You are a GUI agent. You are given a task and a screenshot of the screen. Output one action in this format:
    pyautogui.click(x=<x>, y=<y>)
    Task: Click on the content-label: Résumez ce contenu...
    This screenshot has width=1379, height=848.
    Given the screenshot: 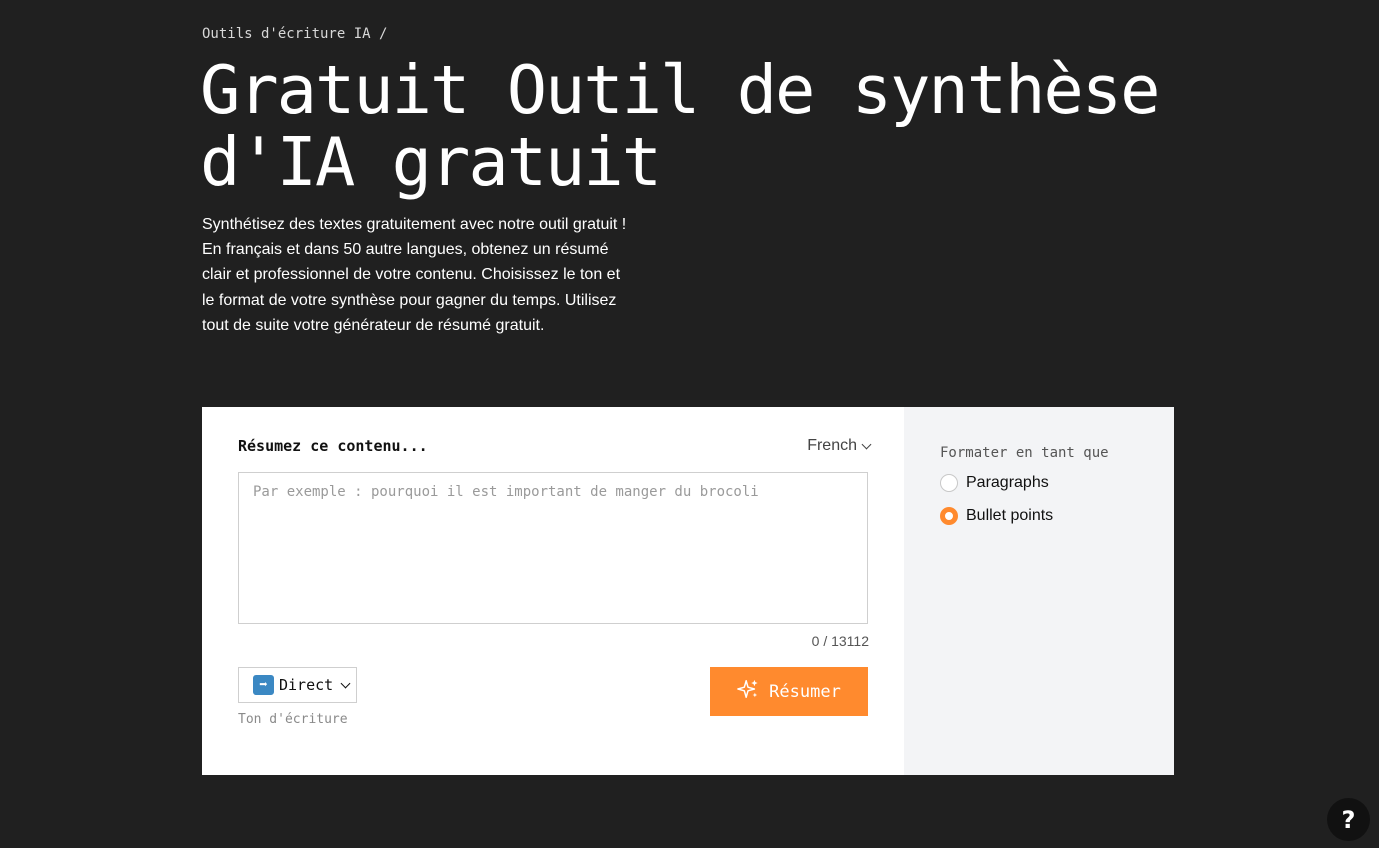 What is the action you would take?
    pyautogui.click(x=333, y=446)
    